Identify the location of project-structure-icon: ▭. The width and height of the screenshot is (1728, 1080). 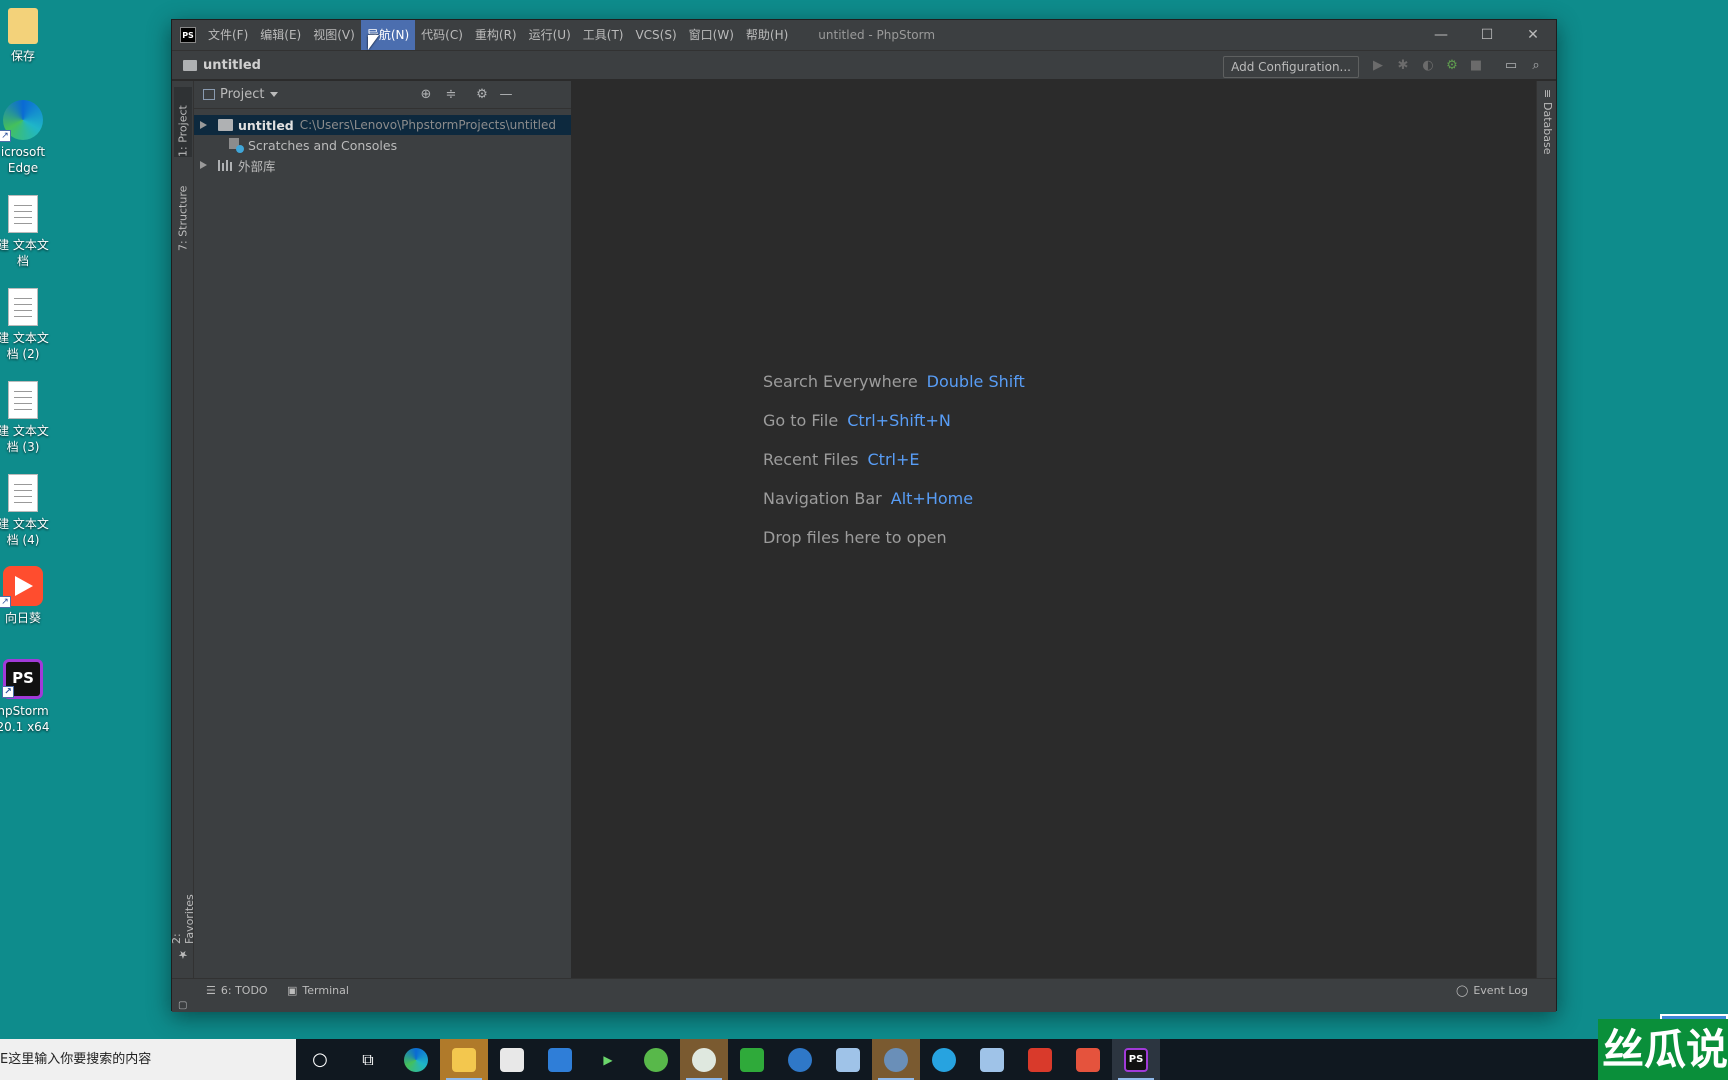
(1511, 66).